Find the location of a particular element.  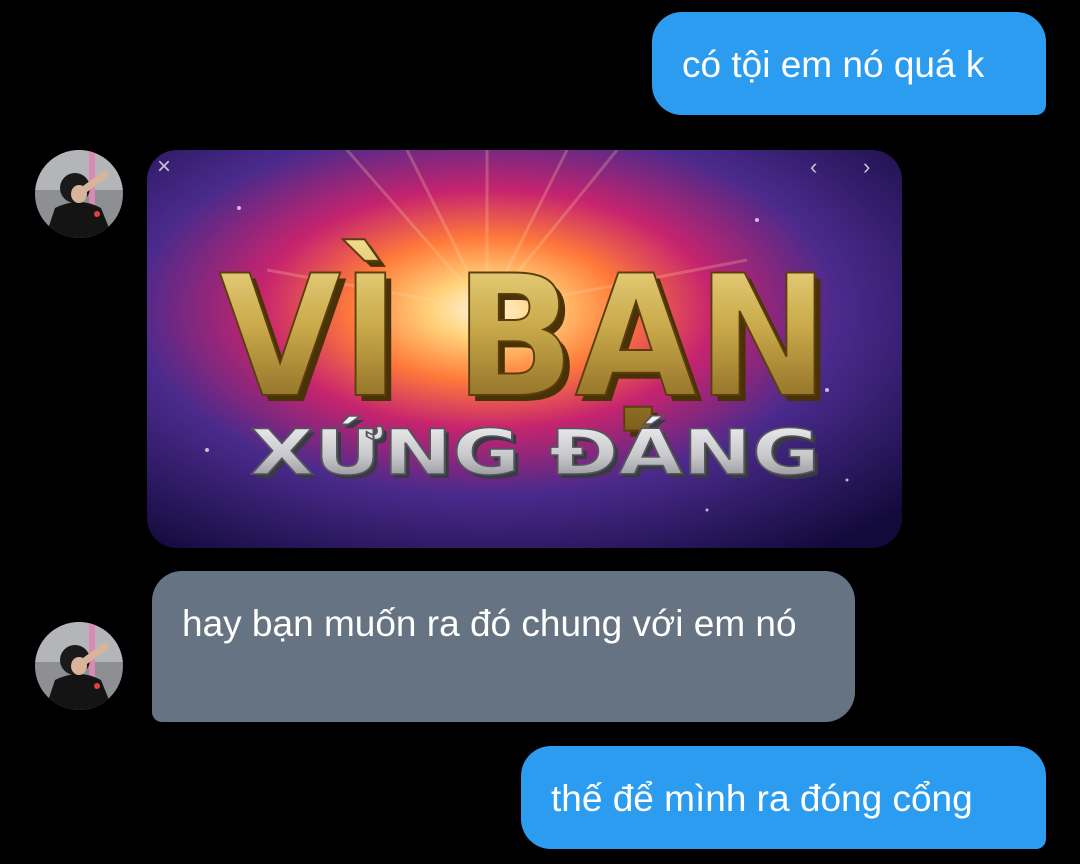

image-title-line1-face: VÌ BẠN is located at coordinates (524, 337).